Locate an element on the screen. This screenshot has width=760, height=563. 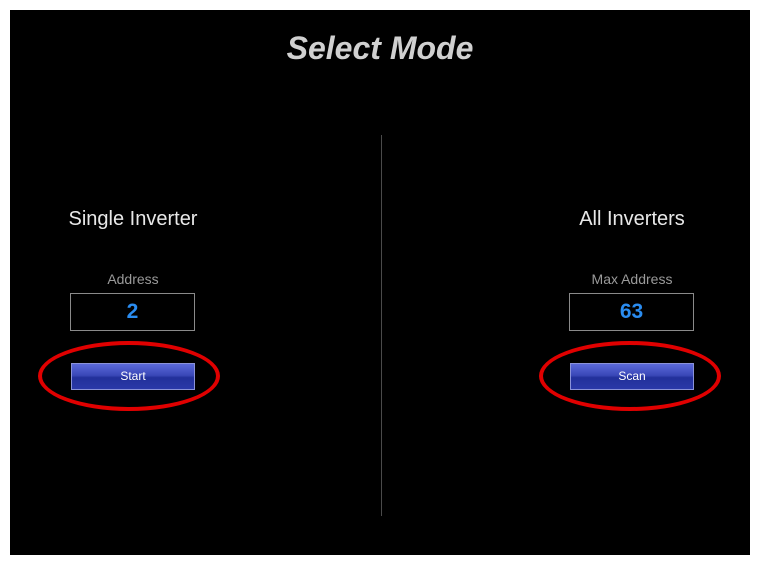
address-field: 2 is located at coordinates (132, 312).